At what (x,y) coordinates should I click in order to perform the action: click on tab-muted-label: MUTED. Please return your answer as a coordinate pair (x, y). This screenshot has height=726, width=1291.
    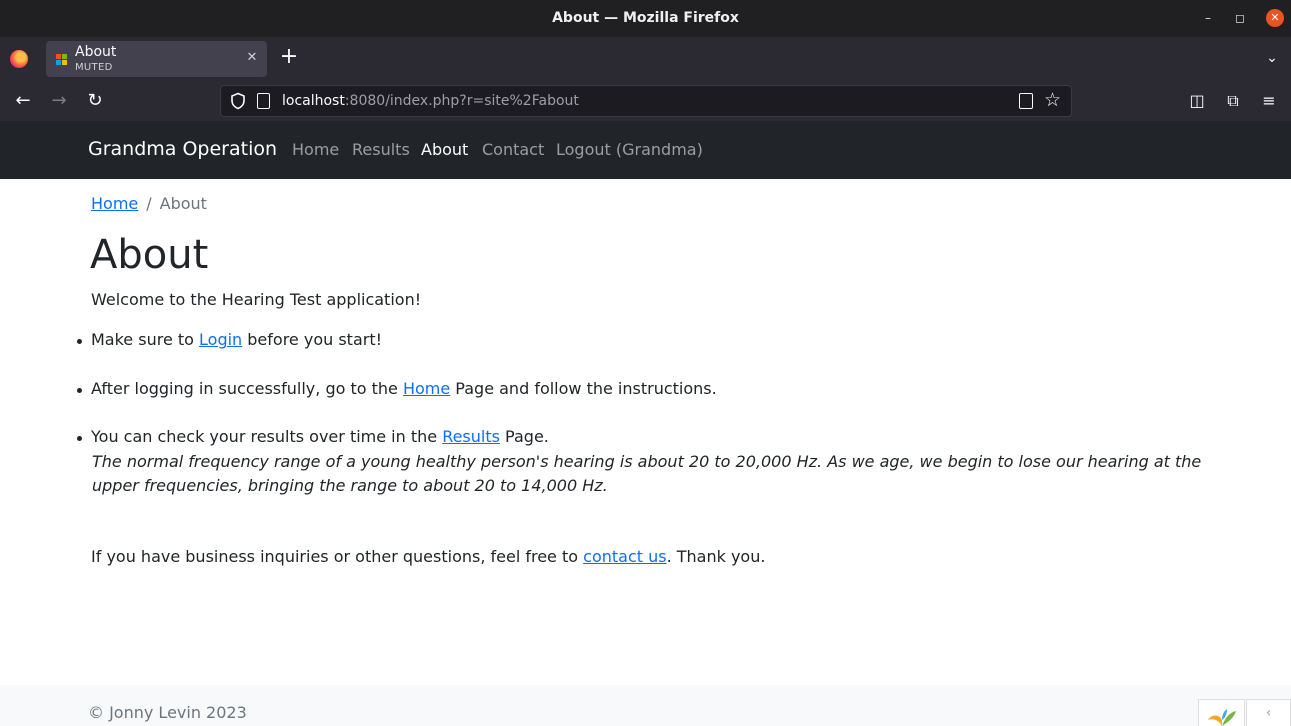
    Looking at the image, I should click on (94, 67).